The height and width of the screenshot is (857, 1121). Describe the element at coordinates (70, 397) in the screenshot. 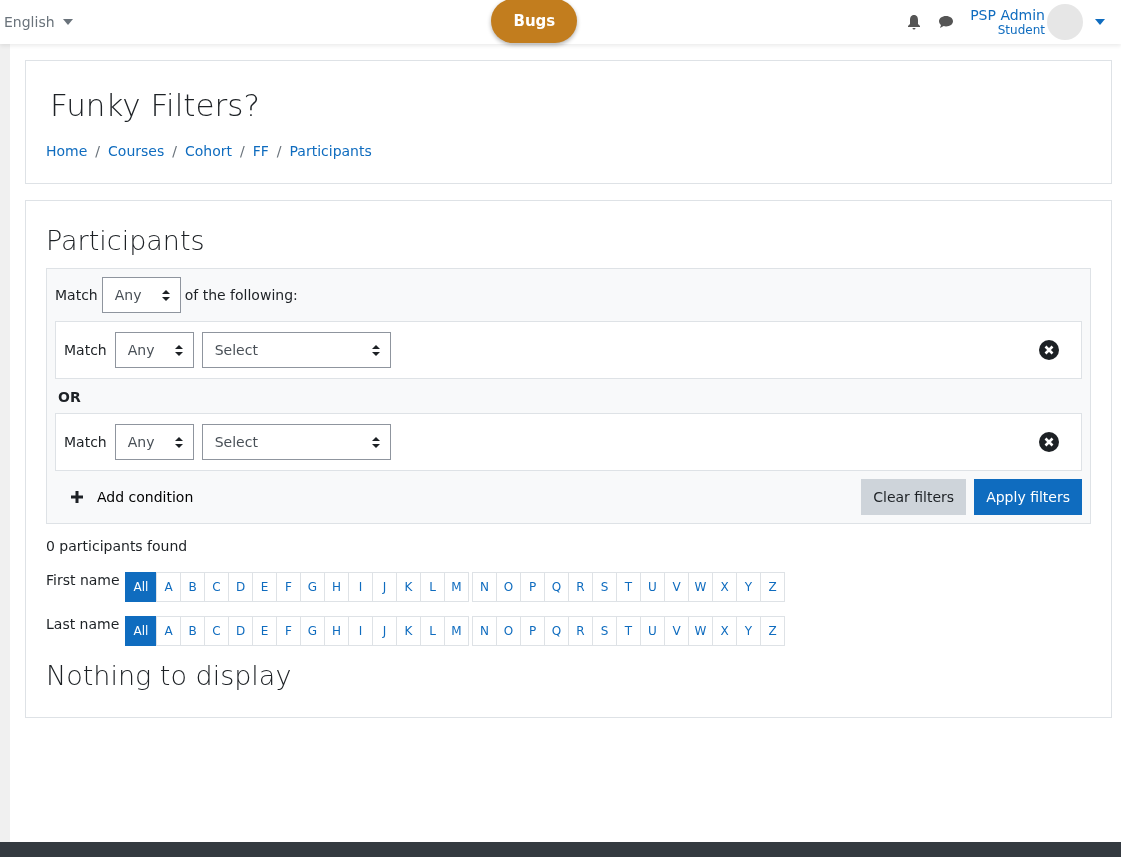

I see `or-joiner: OR` at that location.